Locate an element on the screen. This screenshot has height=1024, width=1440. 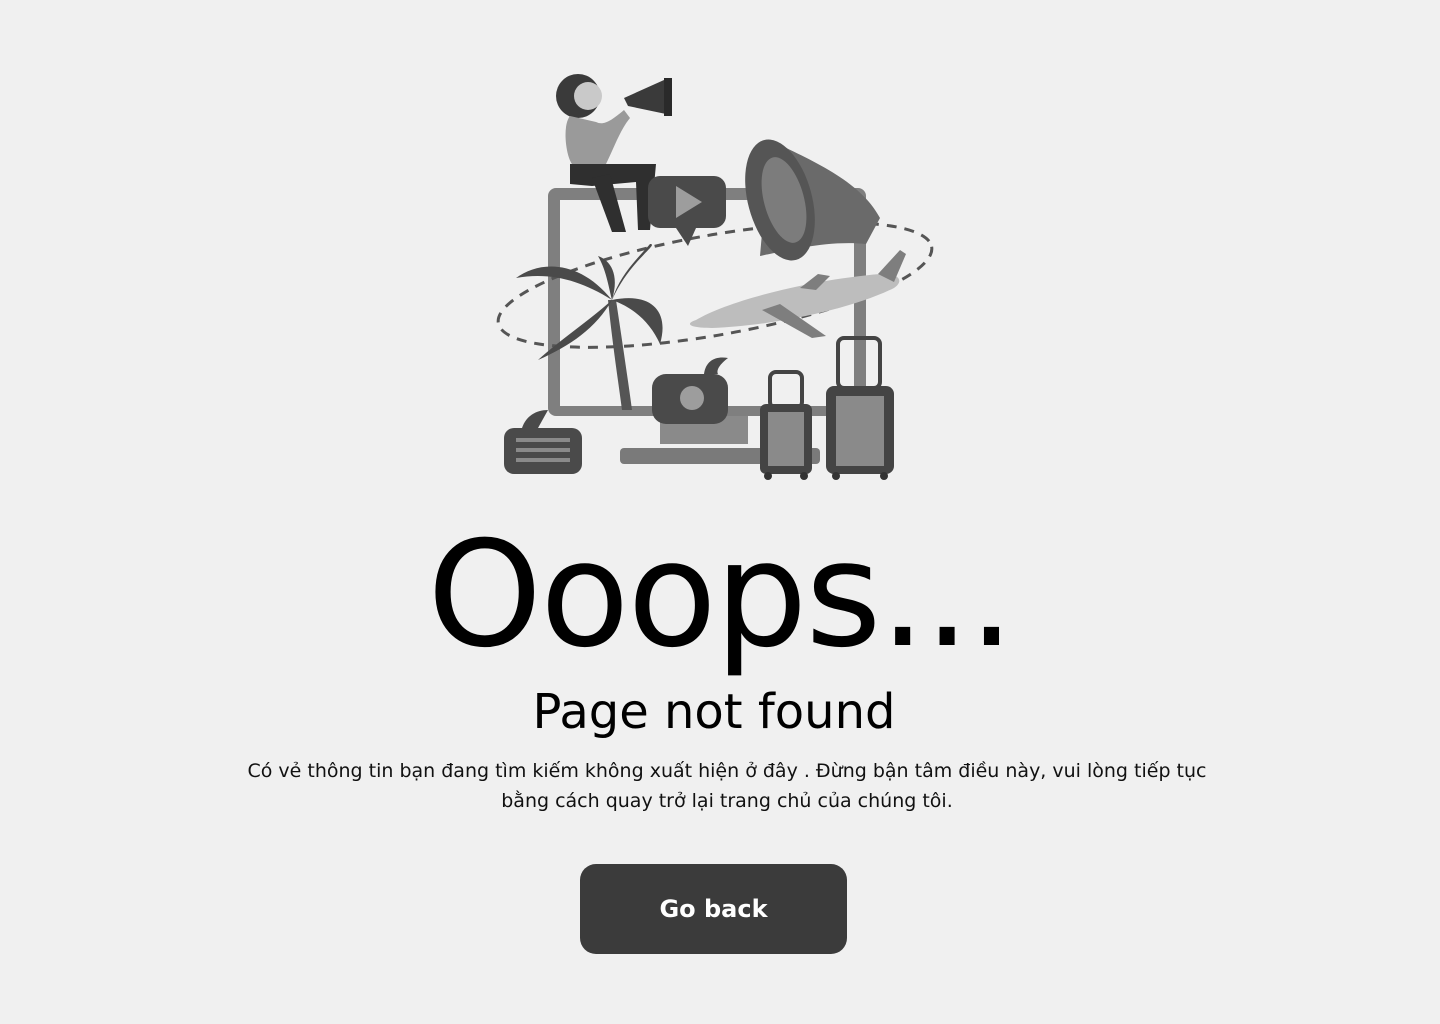
chat-bubble-icon is located at coordinates (543, 442).